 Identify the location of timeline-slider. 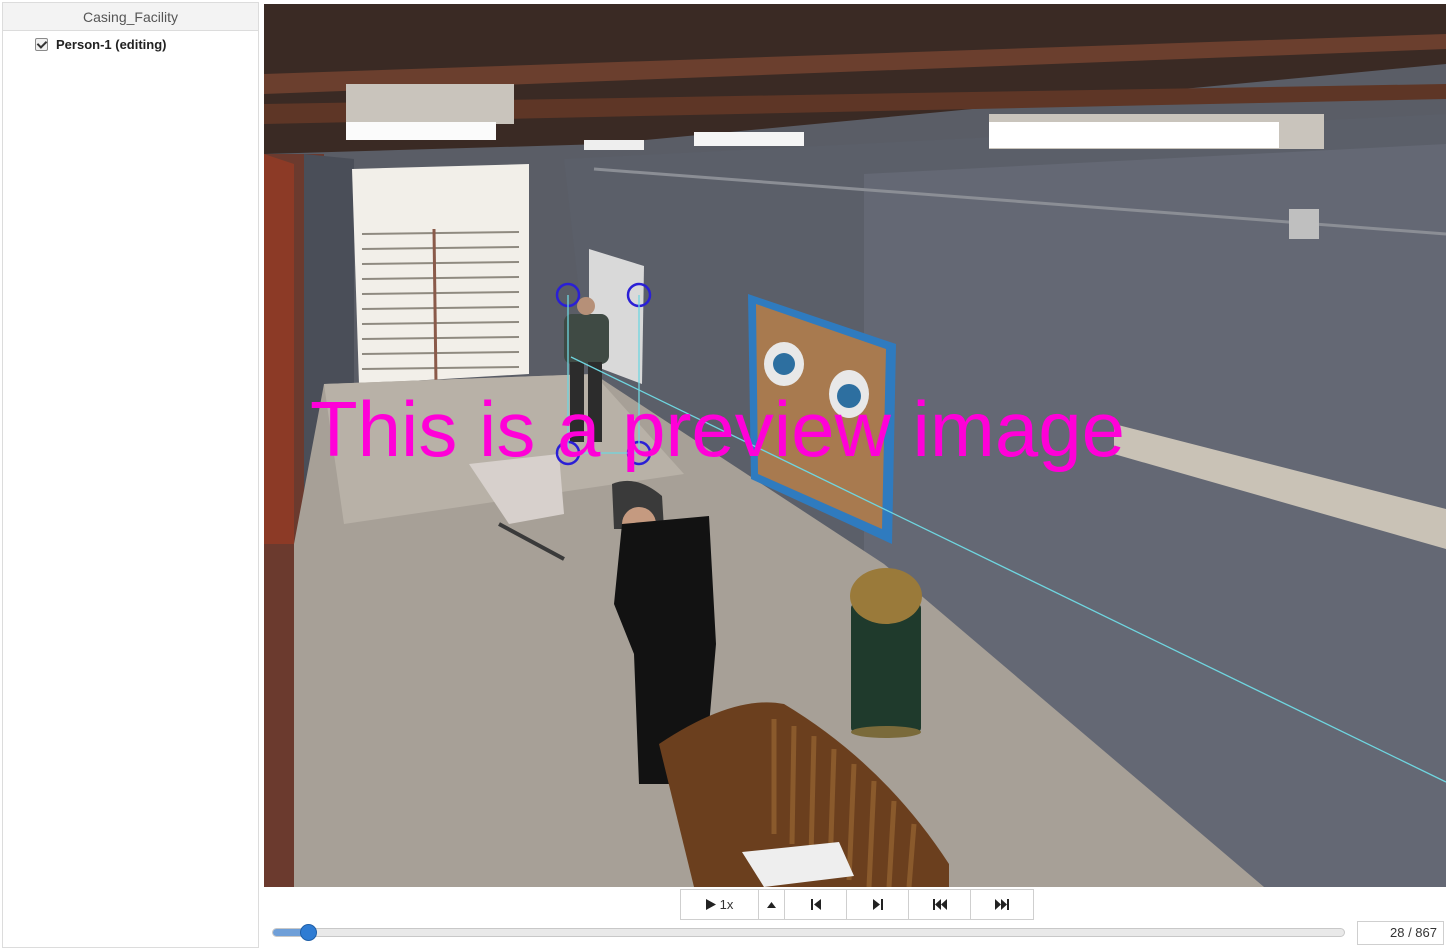
(808, 932).